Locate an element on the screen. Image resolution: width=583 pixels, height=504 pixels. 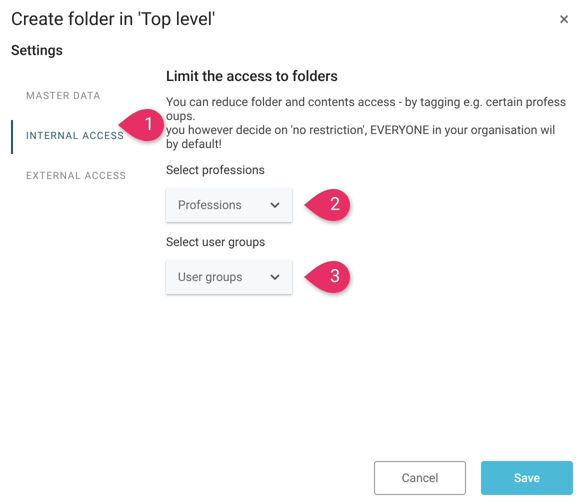
dropdown: User groups is located at coordinates (229, 277).